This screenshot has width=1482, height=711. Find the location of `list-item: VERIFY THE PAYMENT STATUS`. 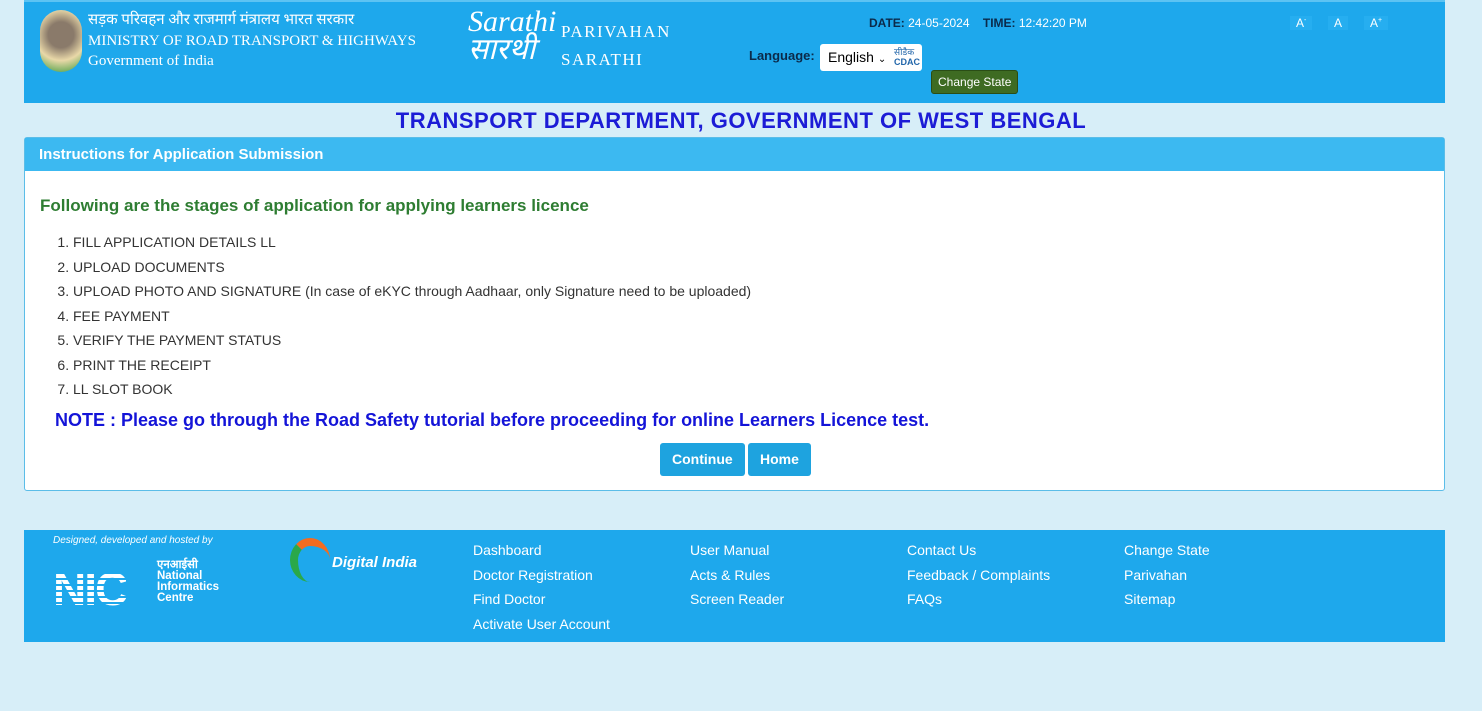

list-item: VERIFY THE PAYMENT STATUS is located at coordinates (412, 340).